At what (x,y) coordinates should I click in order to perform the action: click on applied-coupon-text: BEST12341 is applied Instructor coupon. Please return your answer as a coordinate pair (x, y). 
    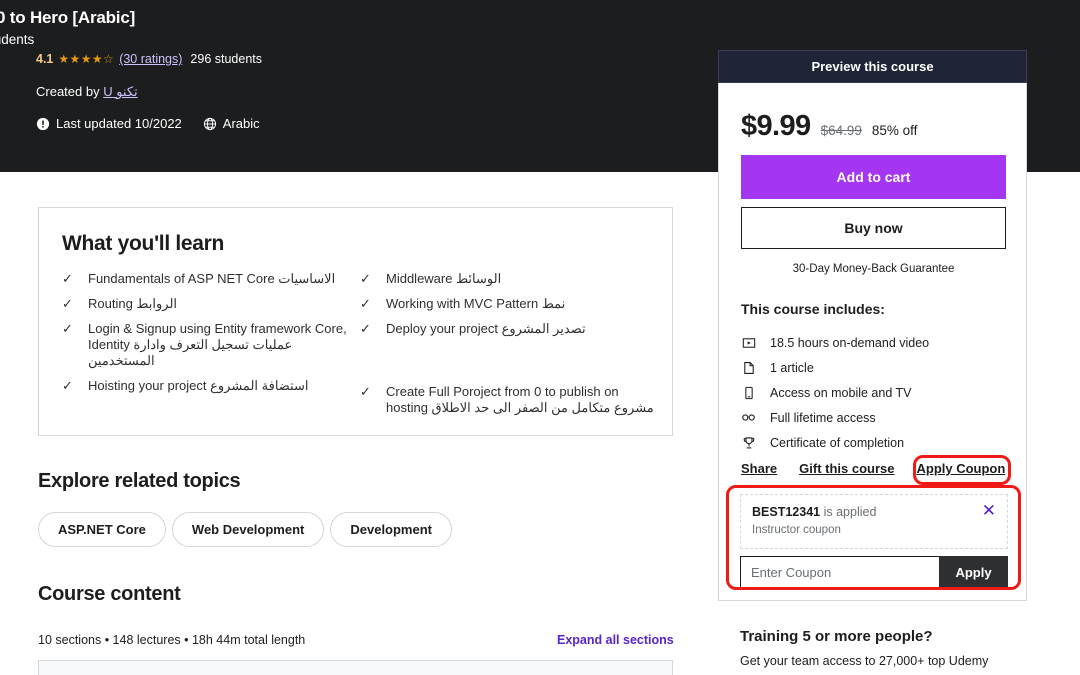
    Looking at the image, I should click on (814, 521).